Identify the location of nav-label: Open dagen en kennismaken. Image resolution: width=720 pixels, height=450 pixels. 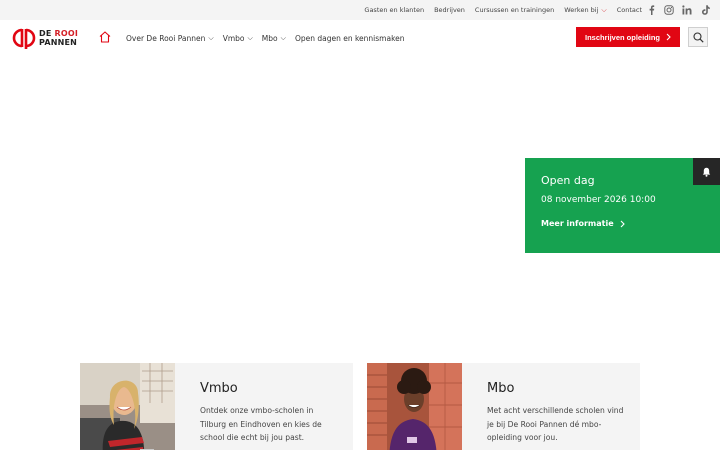
(349, 38).